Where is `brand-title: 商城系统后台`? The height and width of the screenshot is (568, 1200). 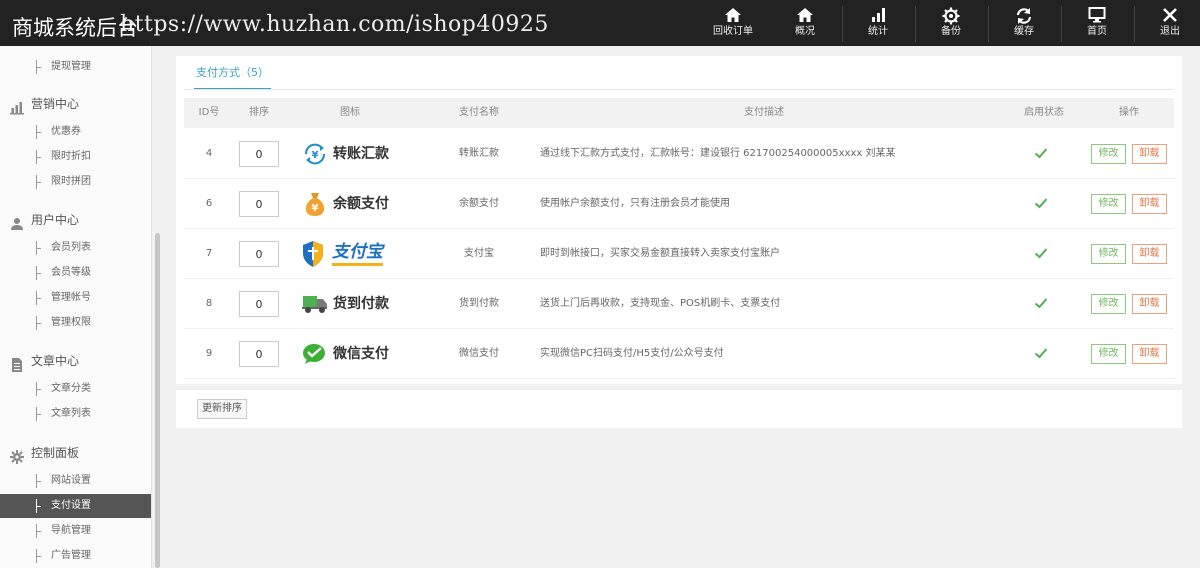 brand-title: 商城系统后台 is located at coordinates (75, 28).